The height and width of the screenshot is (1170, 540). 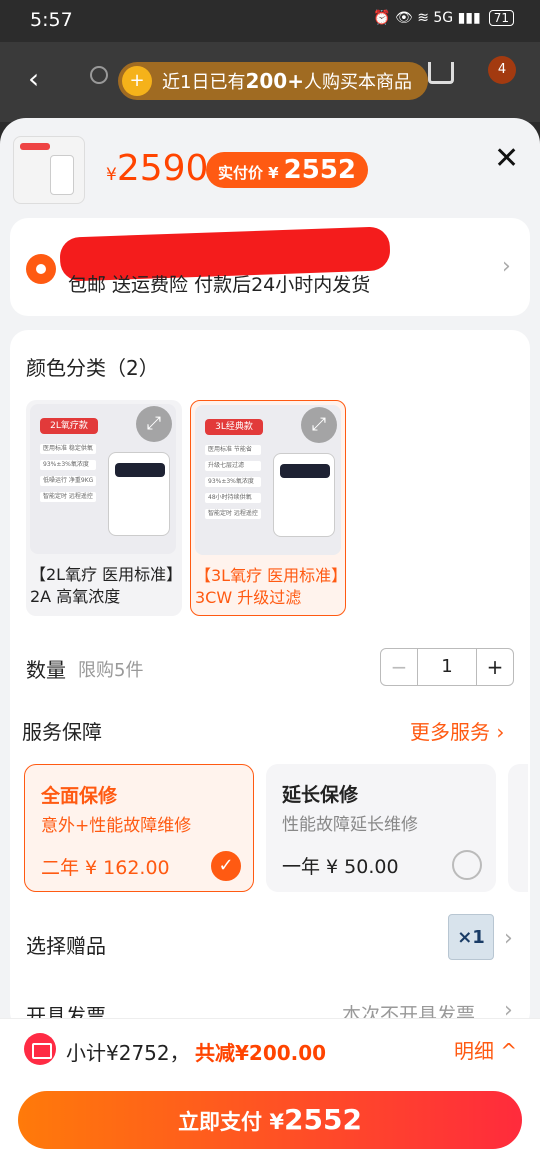 What do you see at coordinates (273, 173) in the screenshot?
I see `actual-price-symbol: ¥` at bounding box center [273, 173].